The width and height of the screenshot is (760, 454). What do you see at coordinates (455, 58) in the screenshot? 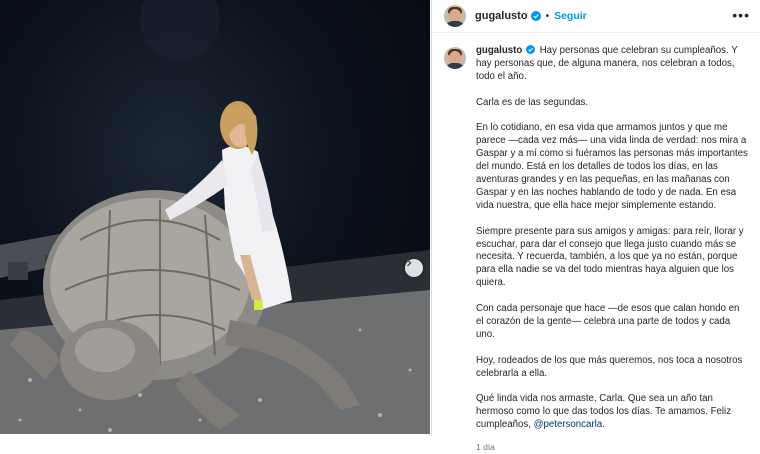
I see `caption-avatar` at bounding box center [455, 58].